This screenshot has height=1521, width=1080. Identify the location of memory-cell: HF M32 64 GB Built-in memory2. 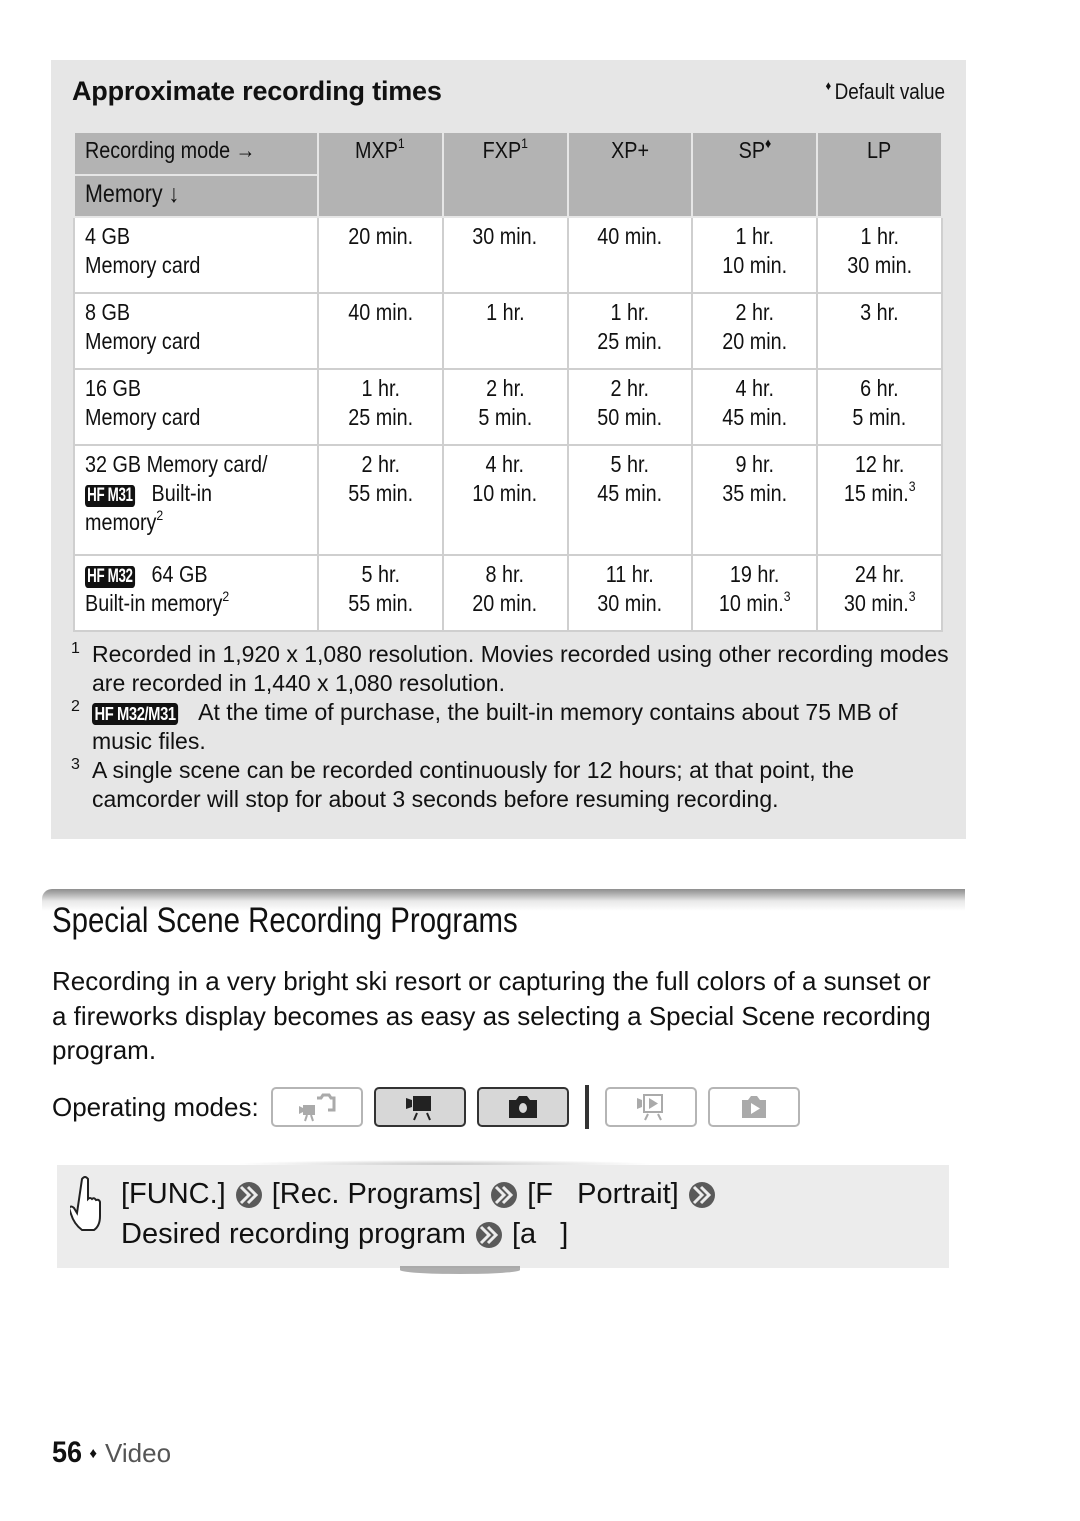
(196, 593).